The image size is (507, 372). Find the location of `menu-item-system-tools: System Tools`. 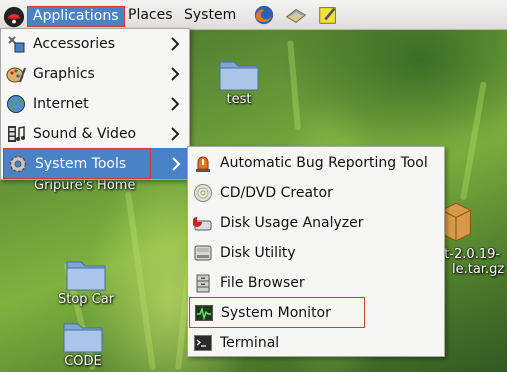

menu-item-system-tools: System Tools is located at coordinates (77, 163).